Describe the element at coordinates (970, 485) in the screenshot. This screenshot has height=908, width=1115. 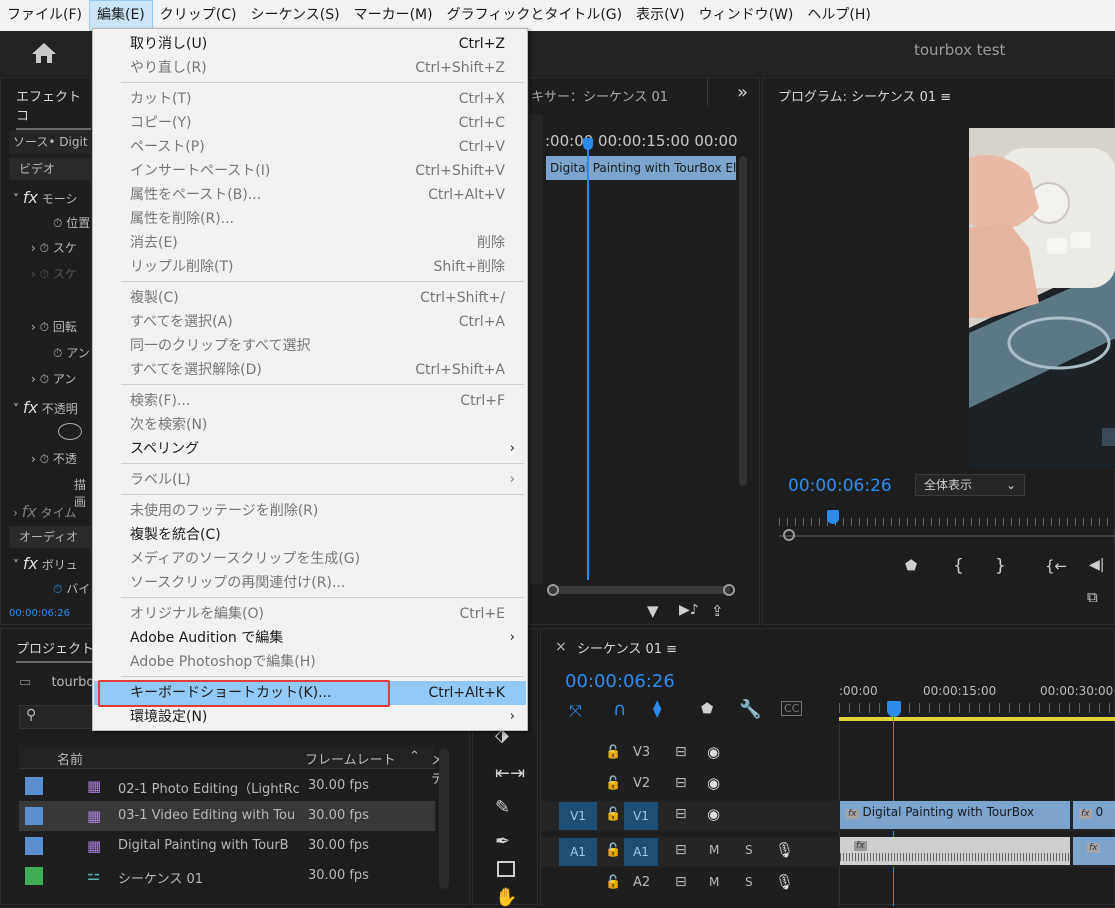
I see `zoom-select: 全体表示 ⌄` at that location.